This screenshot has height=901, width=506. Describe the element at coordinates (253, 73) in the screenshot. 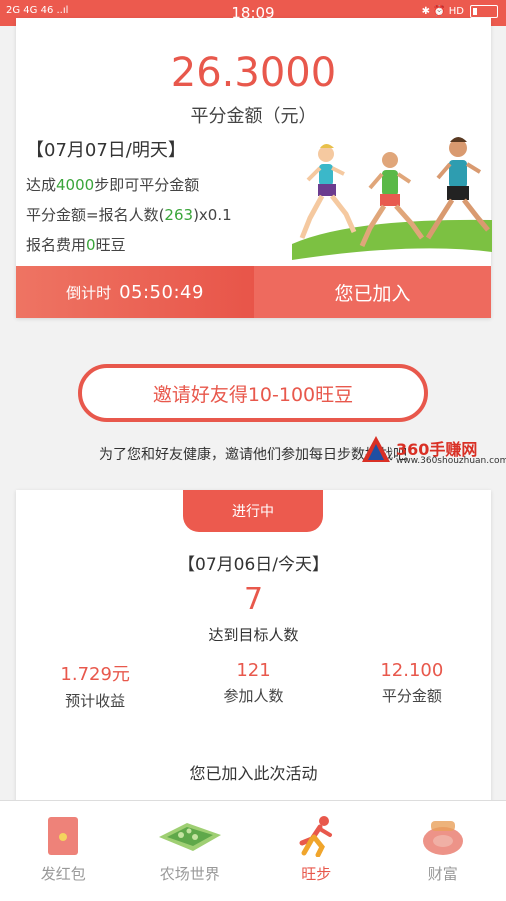

I see `pool-amount: 26.3000` at that location.